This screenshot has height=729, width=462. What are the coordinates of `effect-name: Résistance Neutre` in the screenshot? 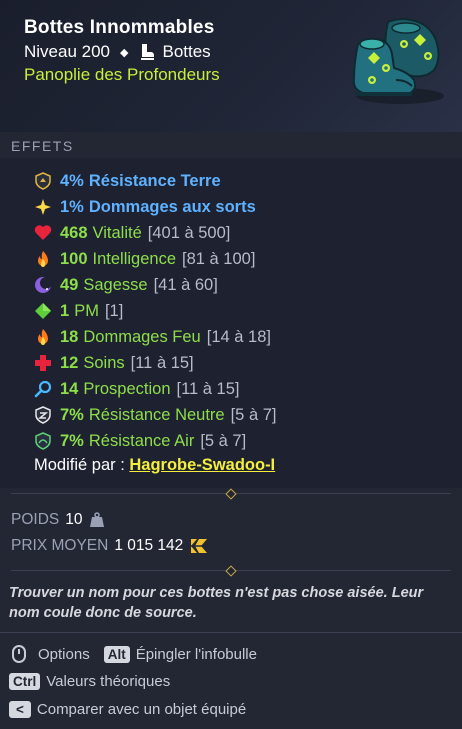 It's located at (156, 414).